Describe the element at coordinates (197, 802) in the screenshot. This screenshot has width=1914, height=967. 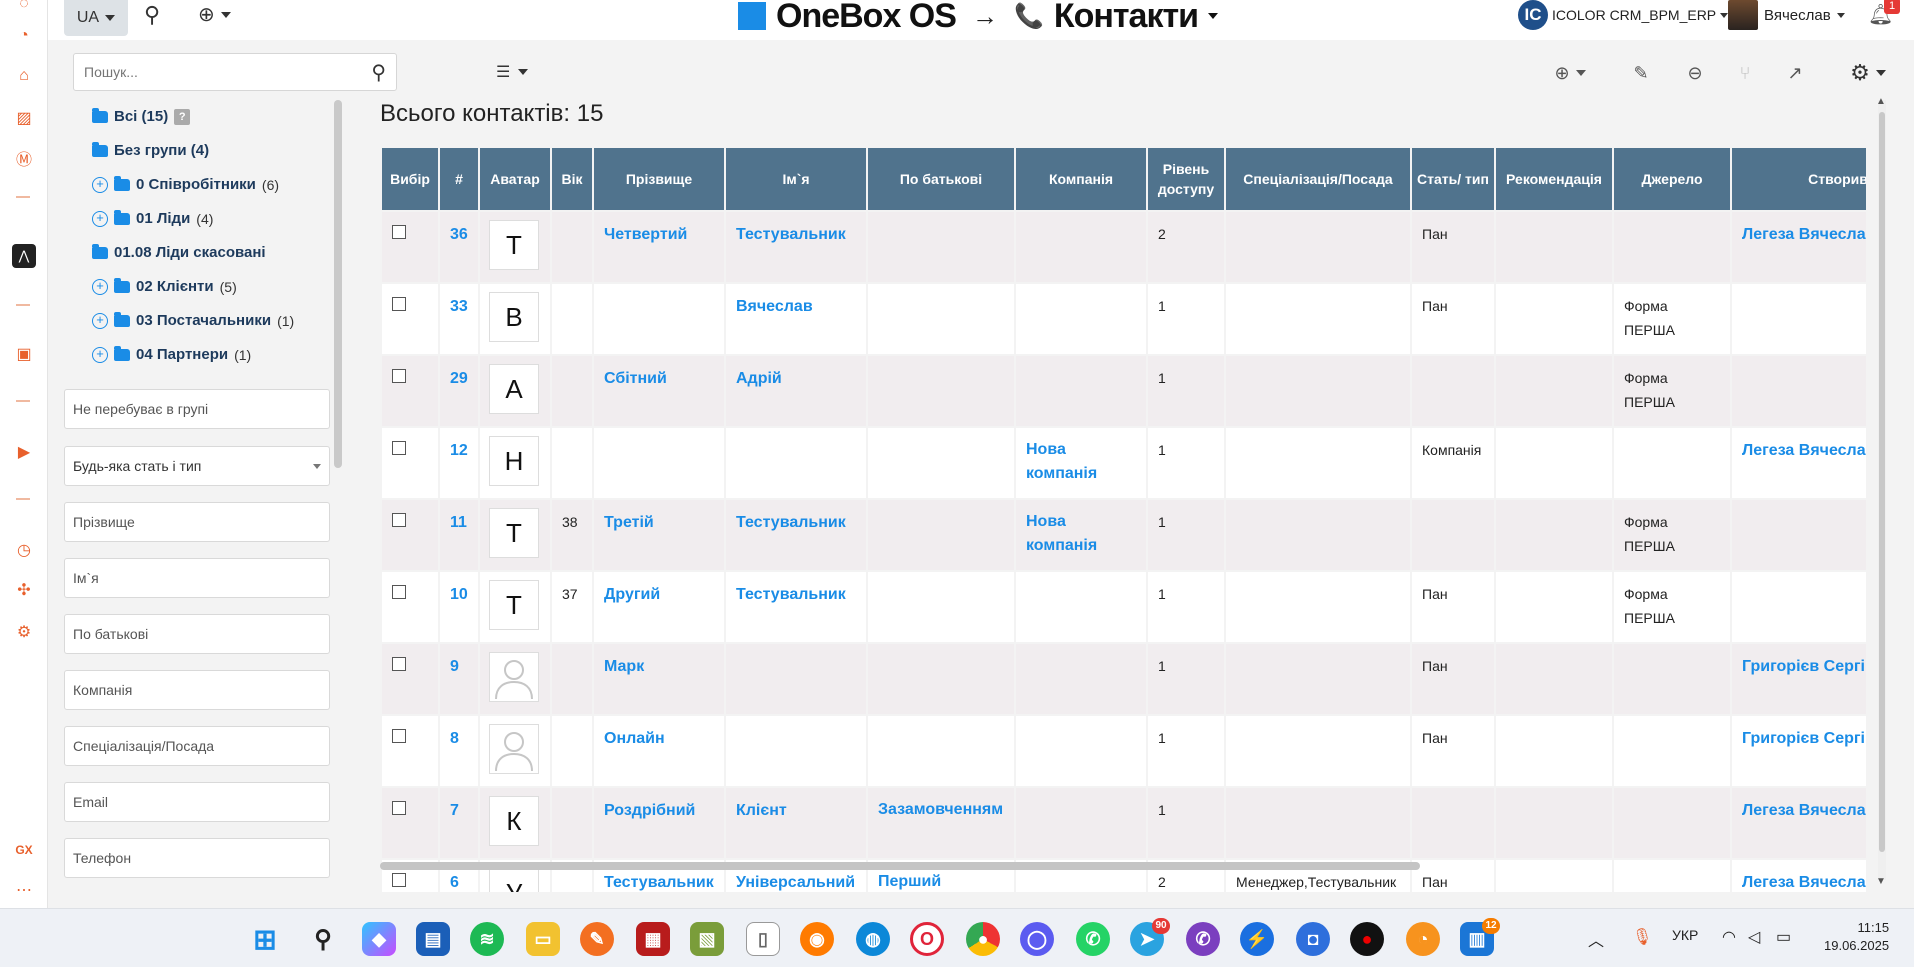
I see `email-field: Email` at that location.